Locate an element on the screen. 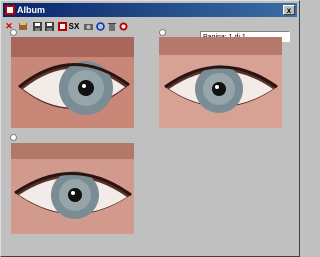 The height and width of the screenshot is (257, 320). sx-icon: SX is located at coordinates (74, 26).